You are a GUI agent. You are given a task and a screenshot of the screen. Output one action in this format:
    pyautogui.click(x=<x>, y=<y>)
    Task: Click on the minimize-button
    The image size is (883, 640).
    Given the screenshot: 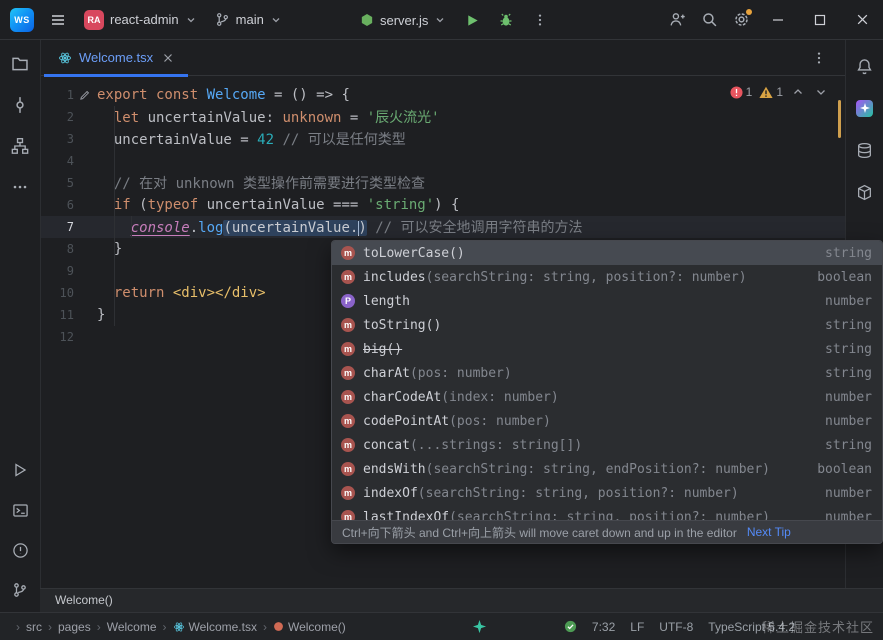 What is the action you would take?
    pyautogui.click(x=778, y=20)
    